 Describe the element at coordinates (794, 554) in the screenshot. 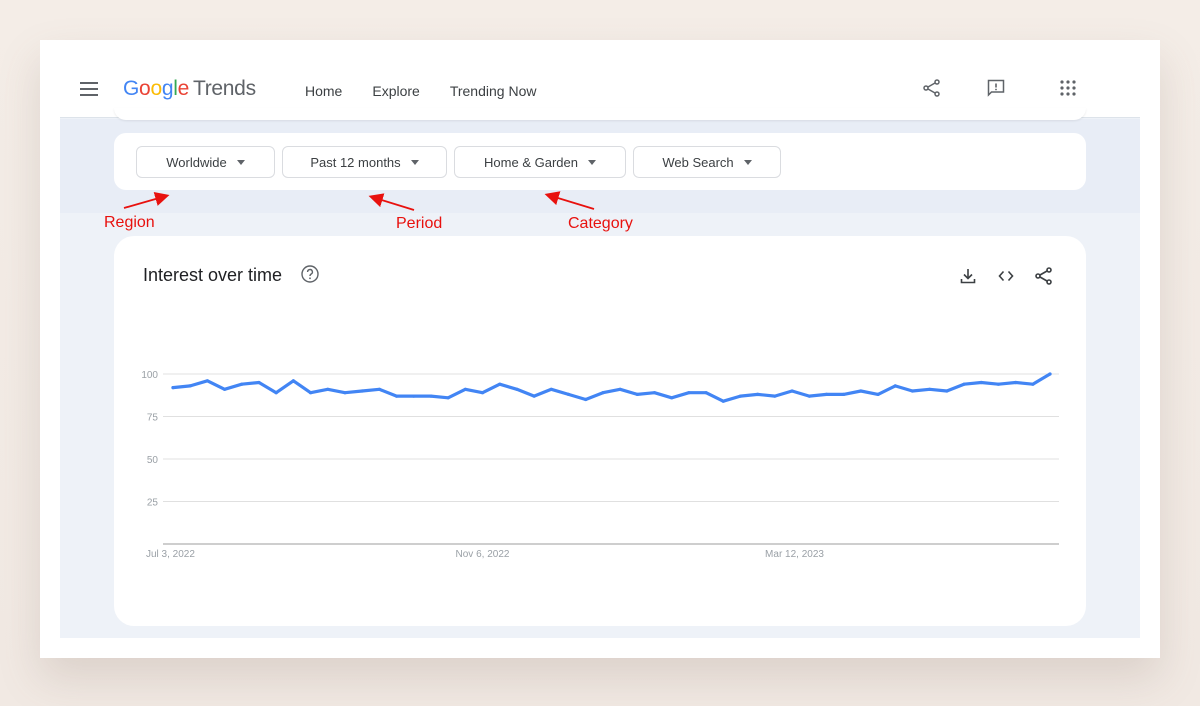

I see `x-tick-label: Mar 12, 2023` at that location.